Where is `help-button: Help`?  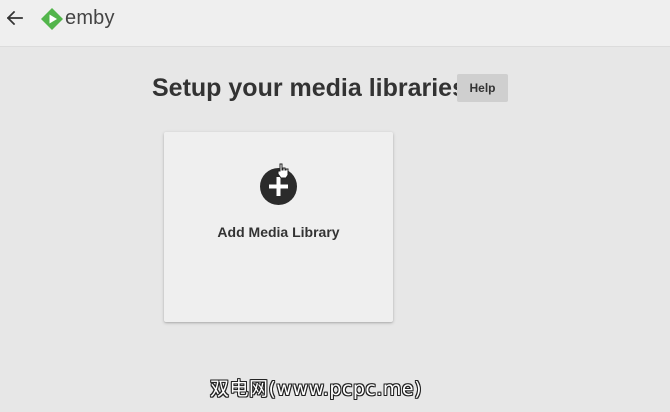 help-button: Help is located at coordinates (482, 88).